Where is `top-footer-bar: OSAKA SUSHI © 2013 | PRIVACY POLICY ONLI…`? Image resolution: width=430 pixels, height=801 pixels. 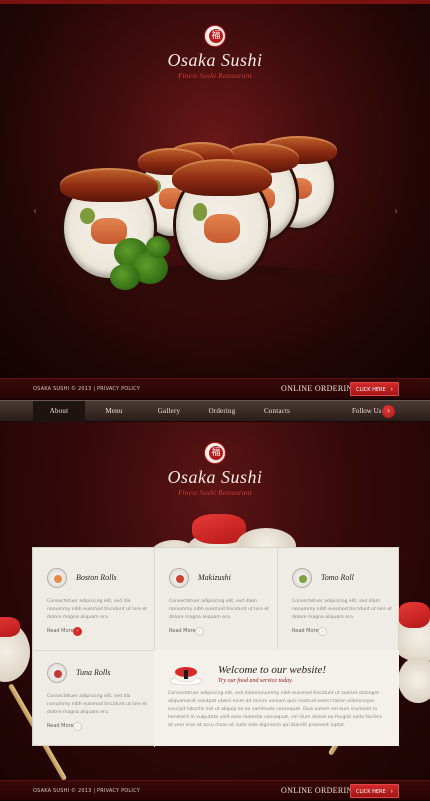
top-footer-bar: OSAKA SUSHI © 2013 | PRIVACY POLICY ONLI… is located at coordinates (215, 389).